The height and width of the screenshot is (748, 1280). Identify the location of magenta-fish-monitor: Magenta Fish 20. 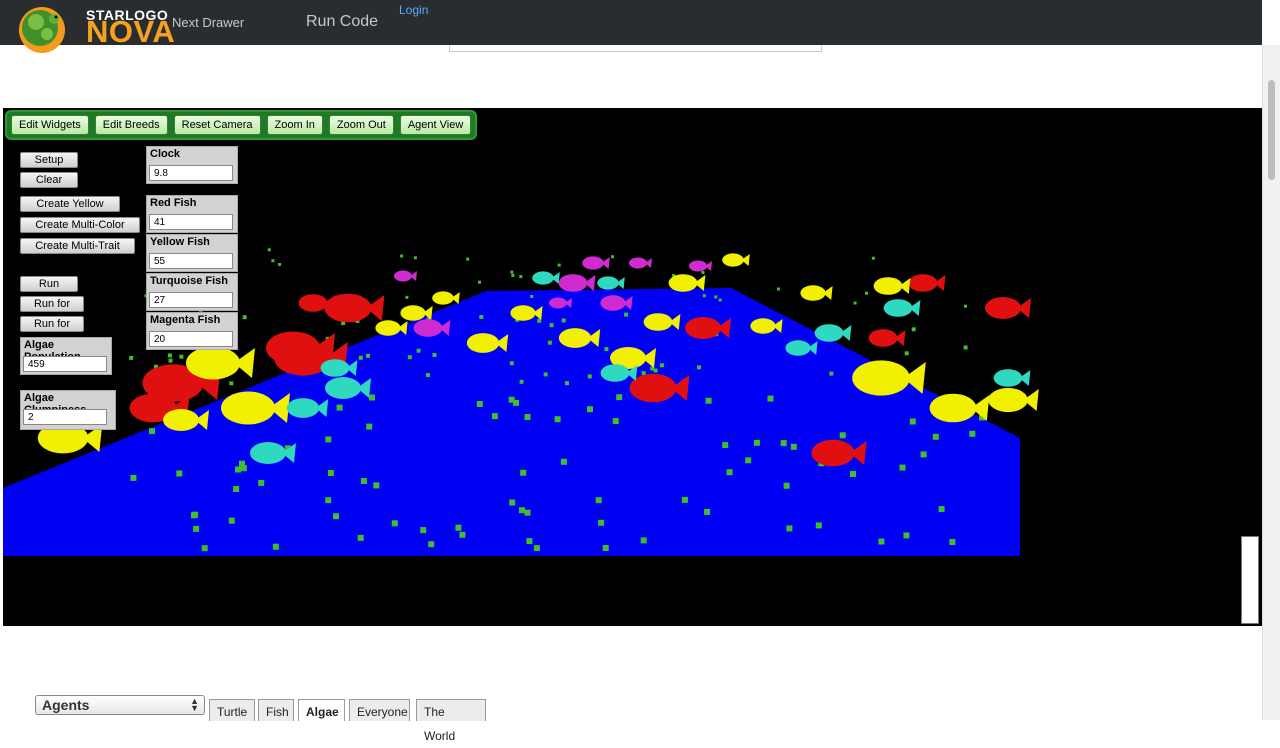
(192, 331).